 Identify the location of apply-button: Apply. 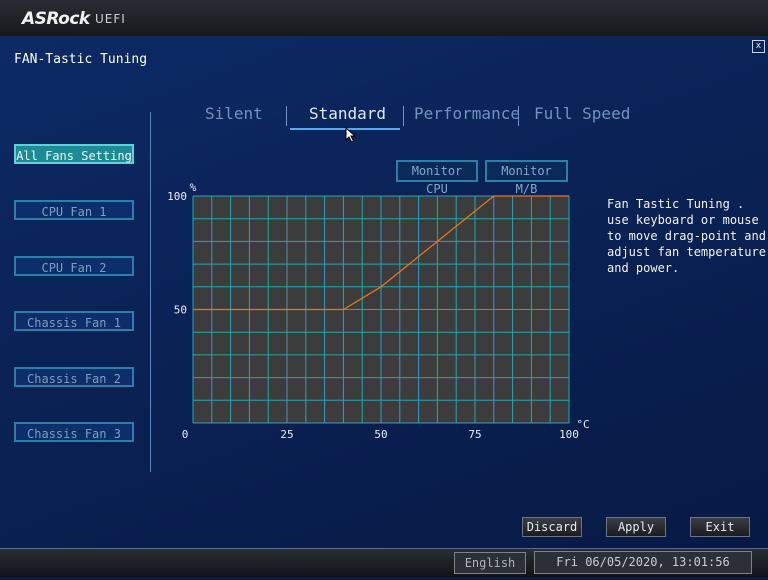
(636, 527).